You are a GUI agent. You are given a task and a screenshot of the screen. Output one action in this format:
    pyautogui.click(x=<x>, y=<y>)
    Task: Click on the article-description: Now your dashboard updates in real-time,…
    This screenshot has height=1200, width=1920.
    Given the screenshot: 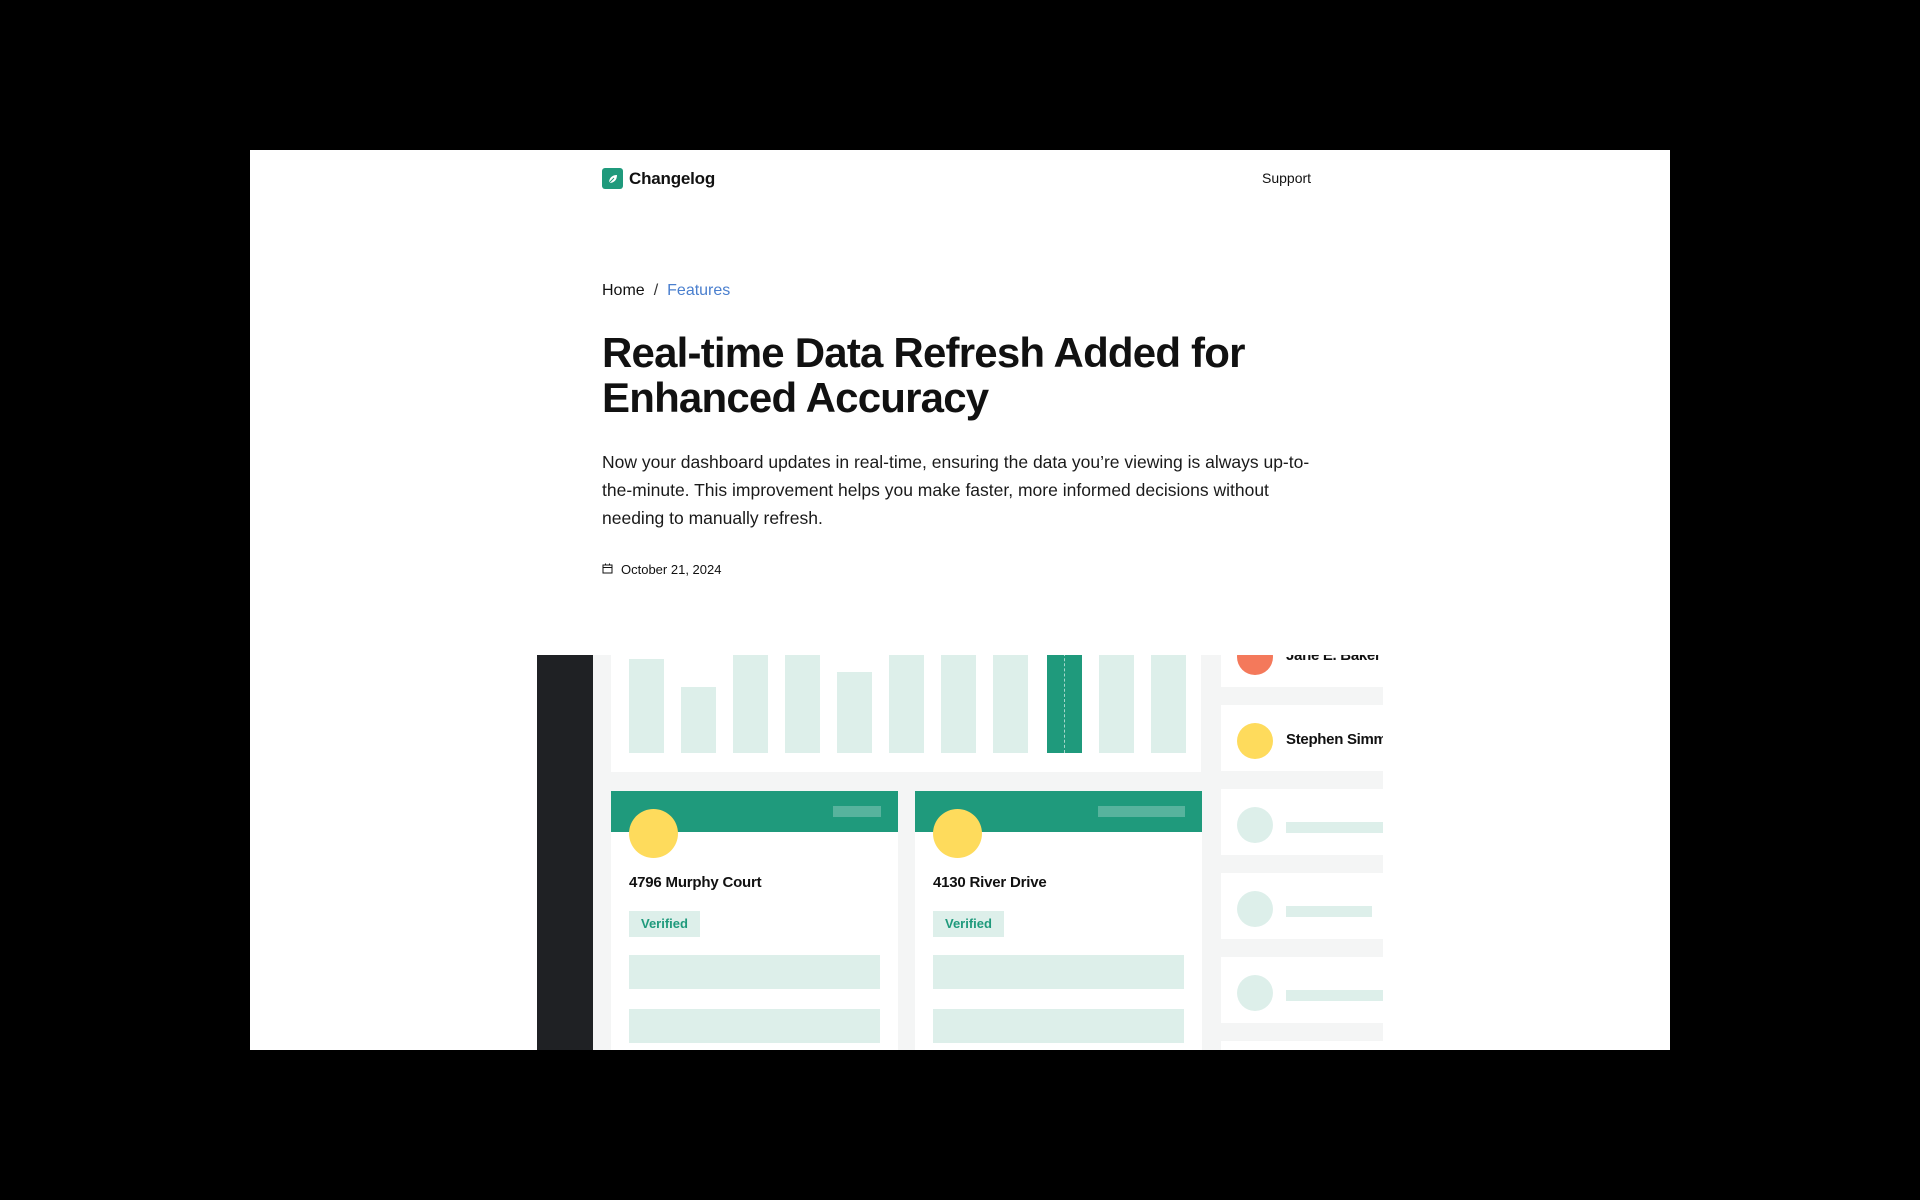 What is the action you would take?
    pyautogui.click(x=956, y=490)
    